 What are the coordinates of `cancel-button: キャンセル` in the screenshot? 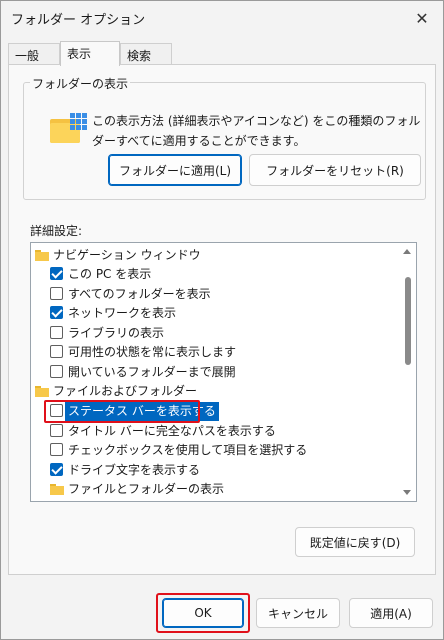 It's located at (298, 613).